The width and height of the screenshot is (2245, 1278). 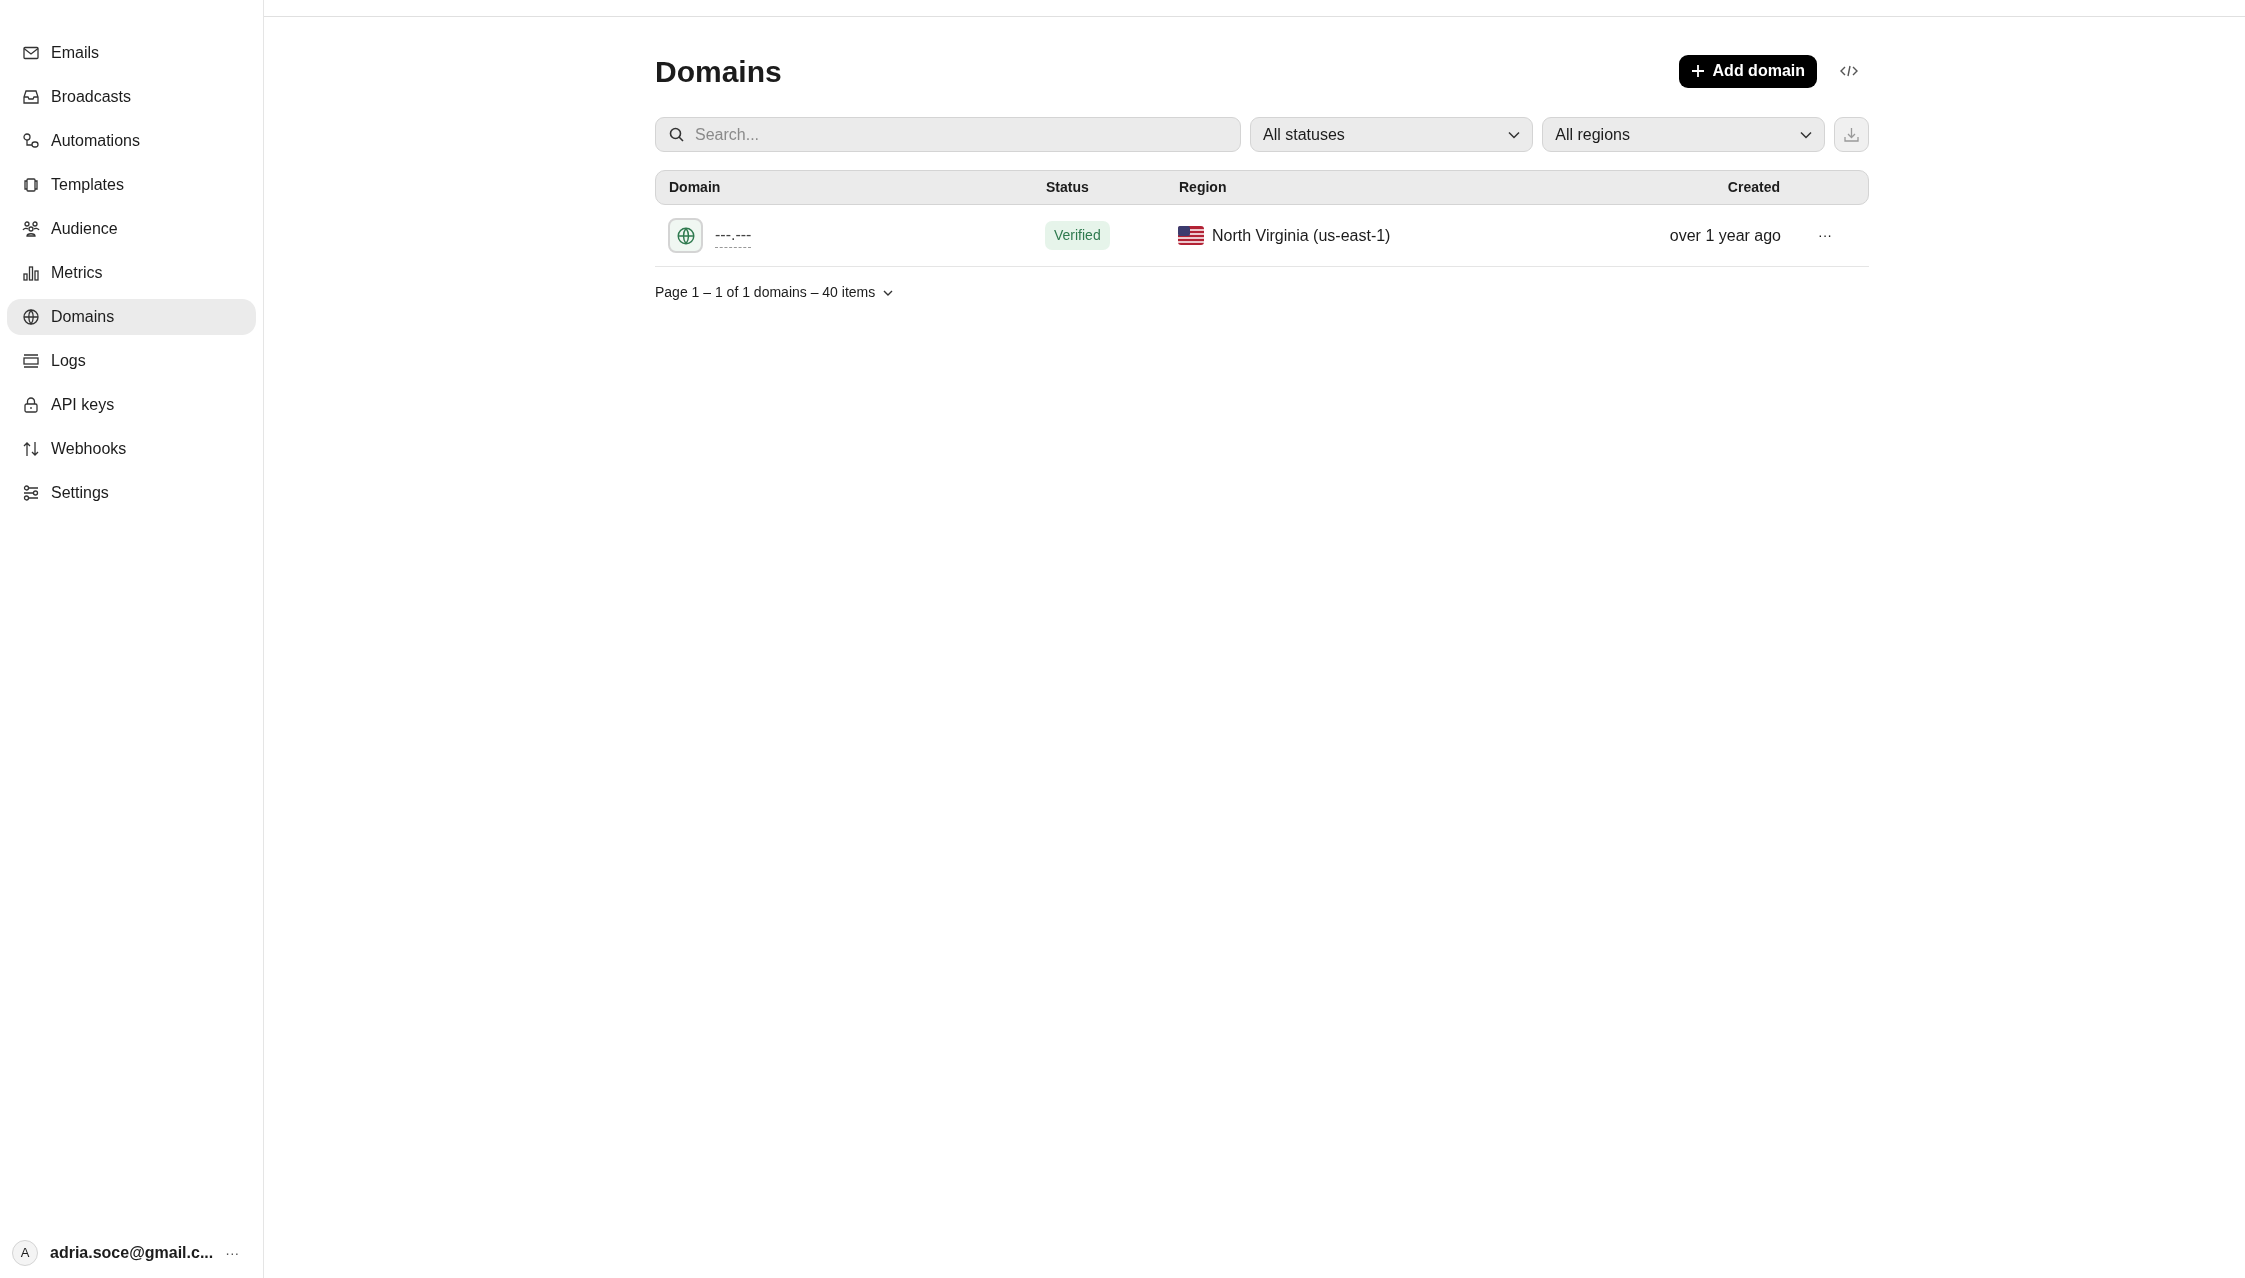 I want to click on sliders-icon, so click(x=31, y=493).